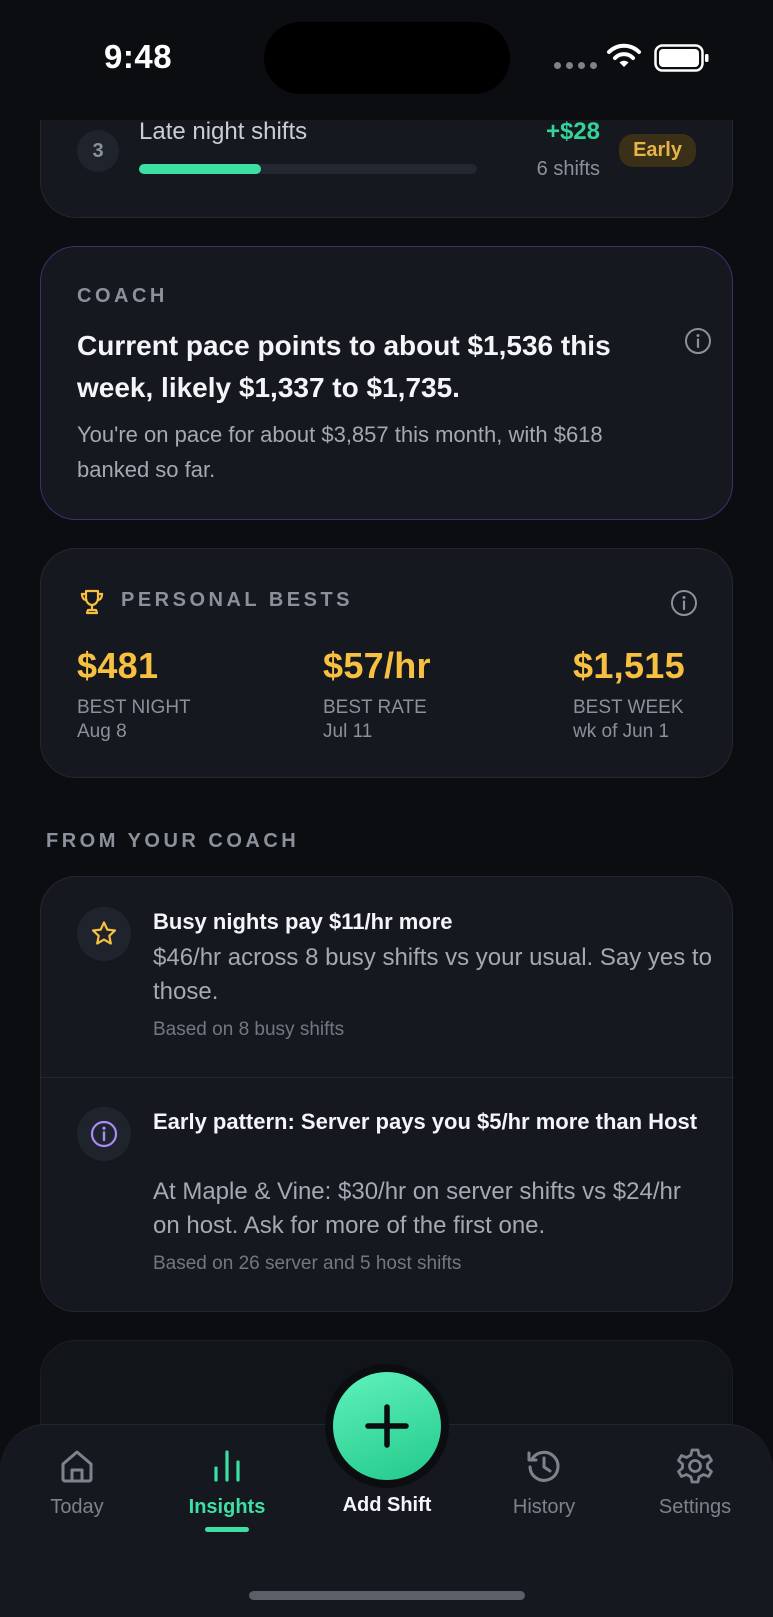  Describe the element at coordinates (568, 169) in the screenshot. I see `rank-shift-count: 6 shifts` at that location.